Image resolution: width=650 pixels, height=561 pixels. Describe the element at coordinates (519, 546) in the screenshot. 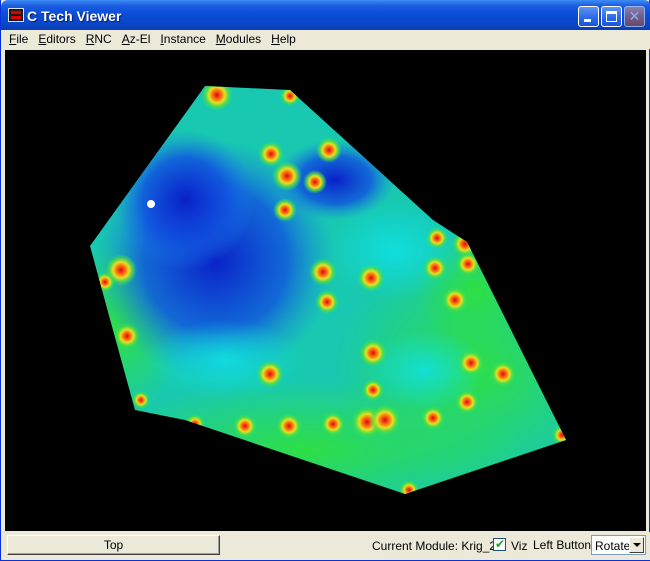

I see `viz-label: Viz` at that location.